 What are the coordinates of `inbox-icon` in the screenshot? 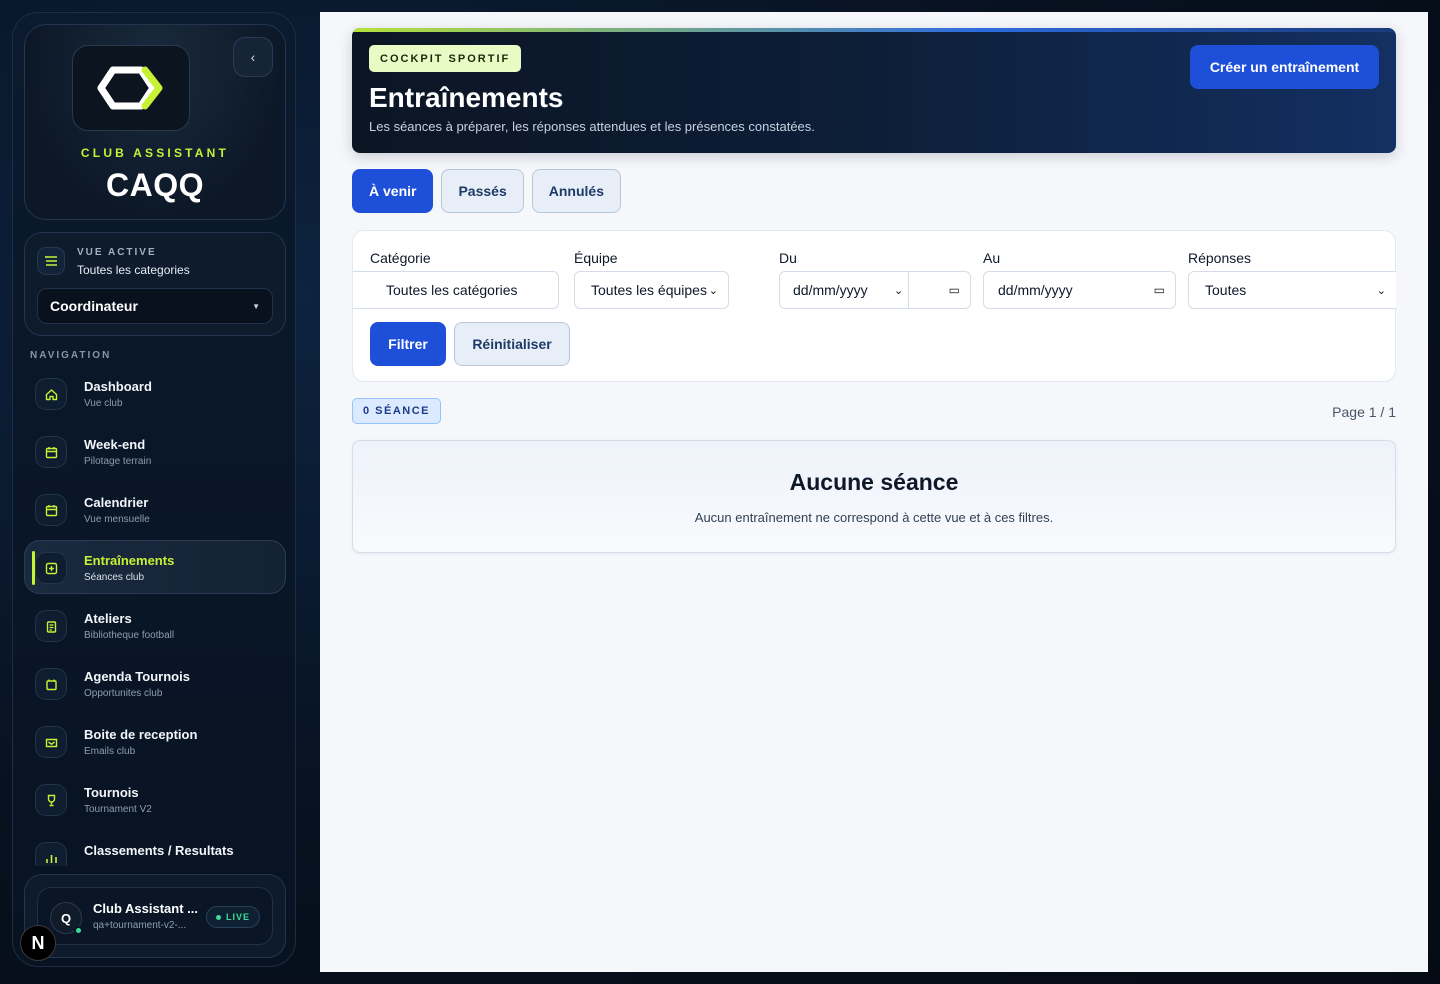 It's located at (51, 742).